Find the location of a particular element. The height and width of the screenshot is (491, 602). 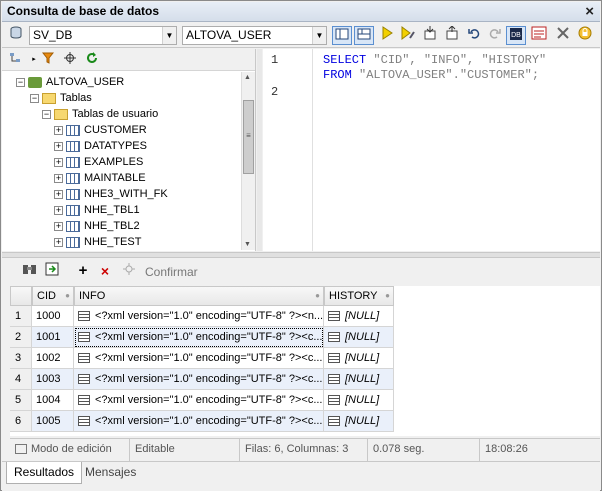

row-number: 3 is located at coordinates (21, 358).